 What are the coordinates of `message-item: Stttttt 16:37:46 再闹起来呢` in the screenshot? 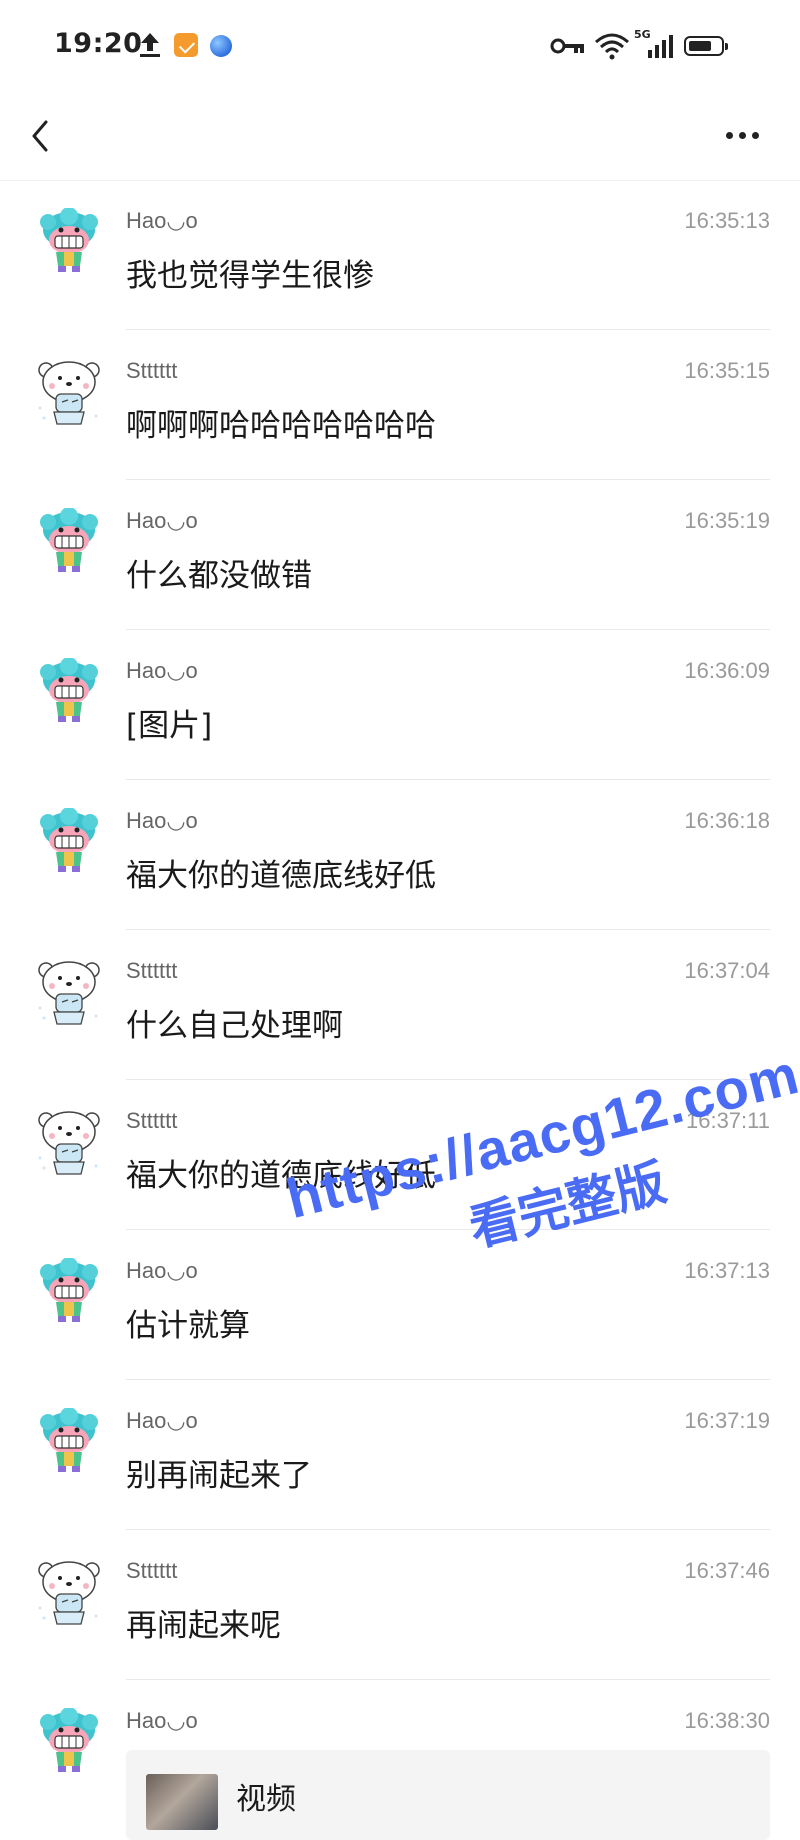 It's located at (400, 1605).